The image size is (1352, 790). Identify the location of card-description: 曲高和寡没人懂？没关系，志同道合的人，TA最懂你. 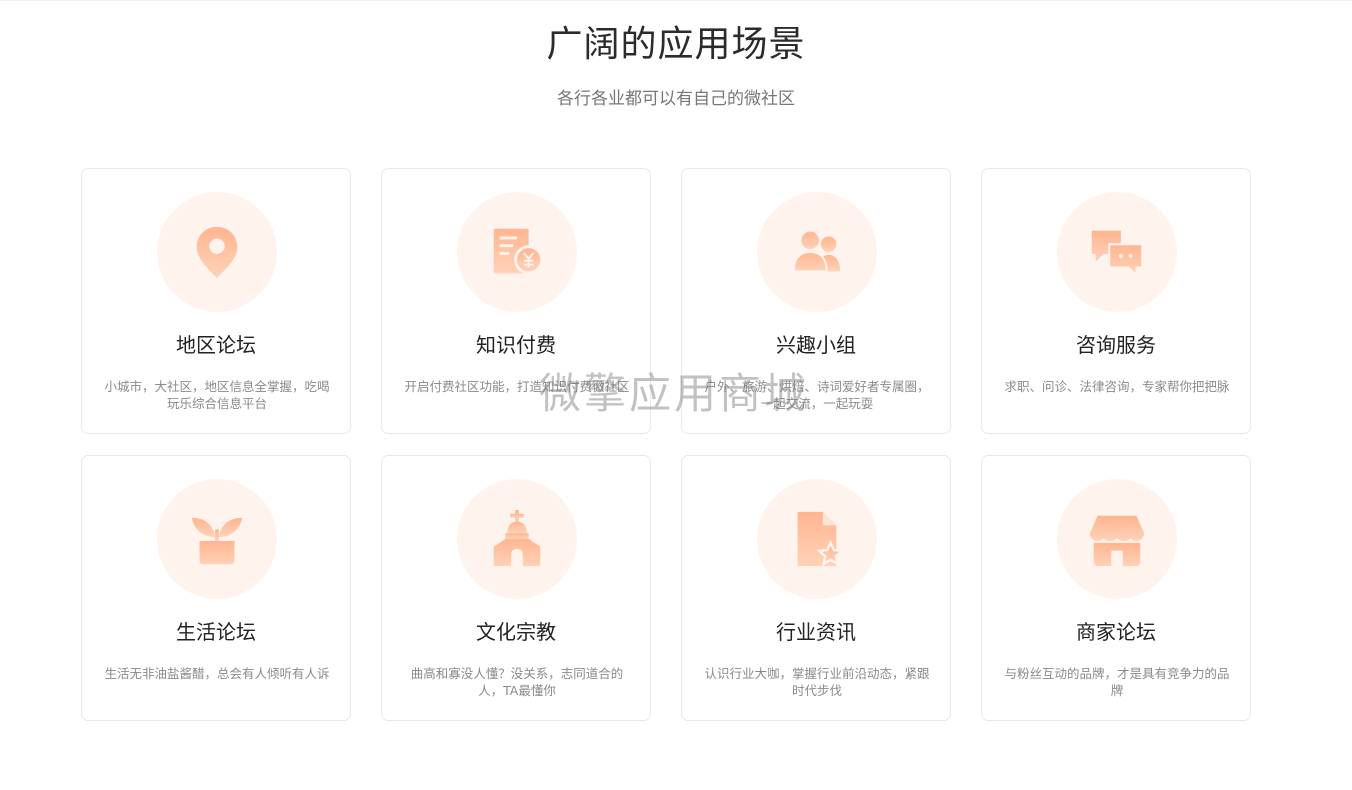
(517, 682).